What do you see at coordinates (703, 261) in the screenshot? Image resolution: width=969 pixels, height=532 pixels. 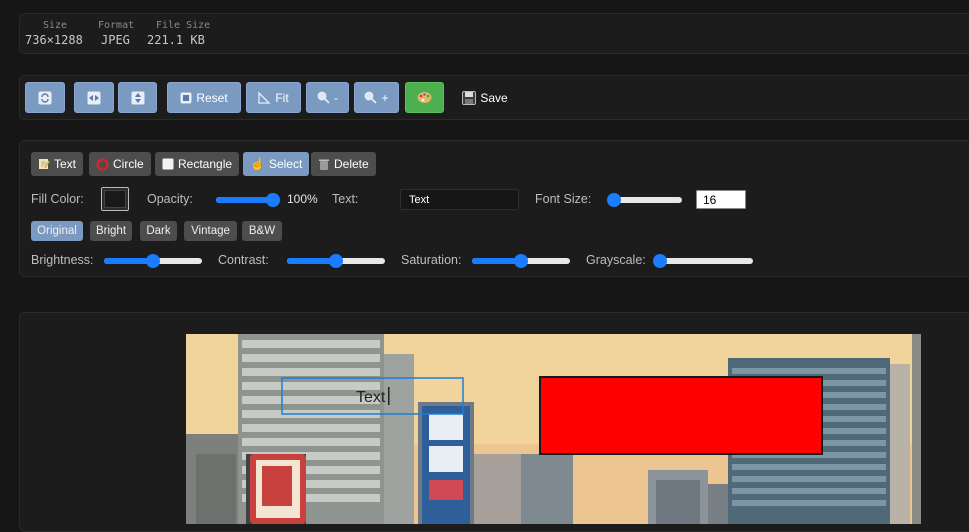 I see `grayscale-slider` at bounding box center [703, 261].